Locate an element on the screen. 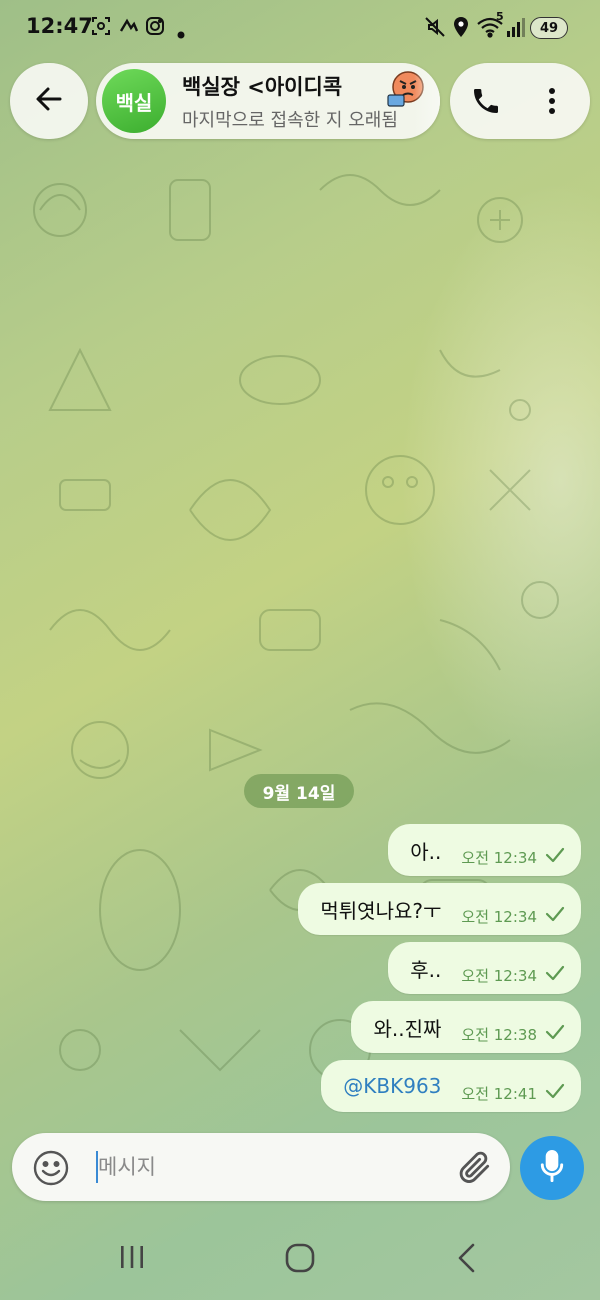 This screenshot has height=1300, width=600. location-icon is located at coordinates (461, 29).